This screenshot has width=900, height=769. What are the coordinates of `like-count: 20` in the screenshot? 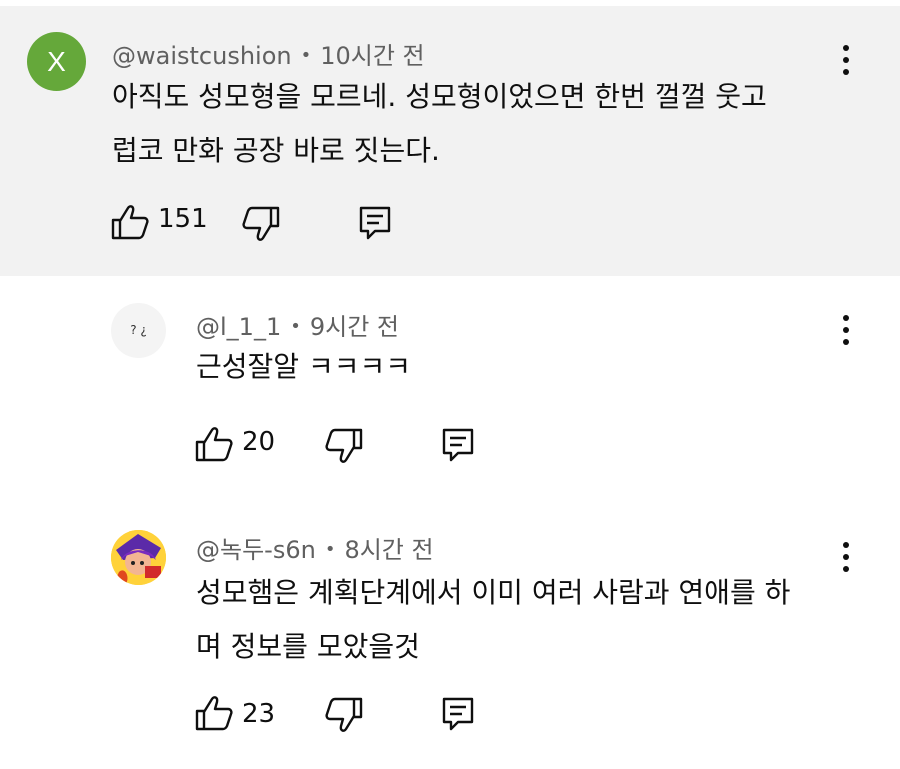 It's located at (259, 442).